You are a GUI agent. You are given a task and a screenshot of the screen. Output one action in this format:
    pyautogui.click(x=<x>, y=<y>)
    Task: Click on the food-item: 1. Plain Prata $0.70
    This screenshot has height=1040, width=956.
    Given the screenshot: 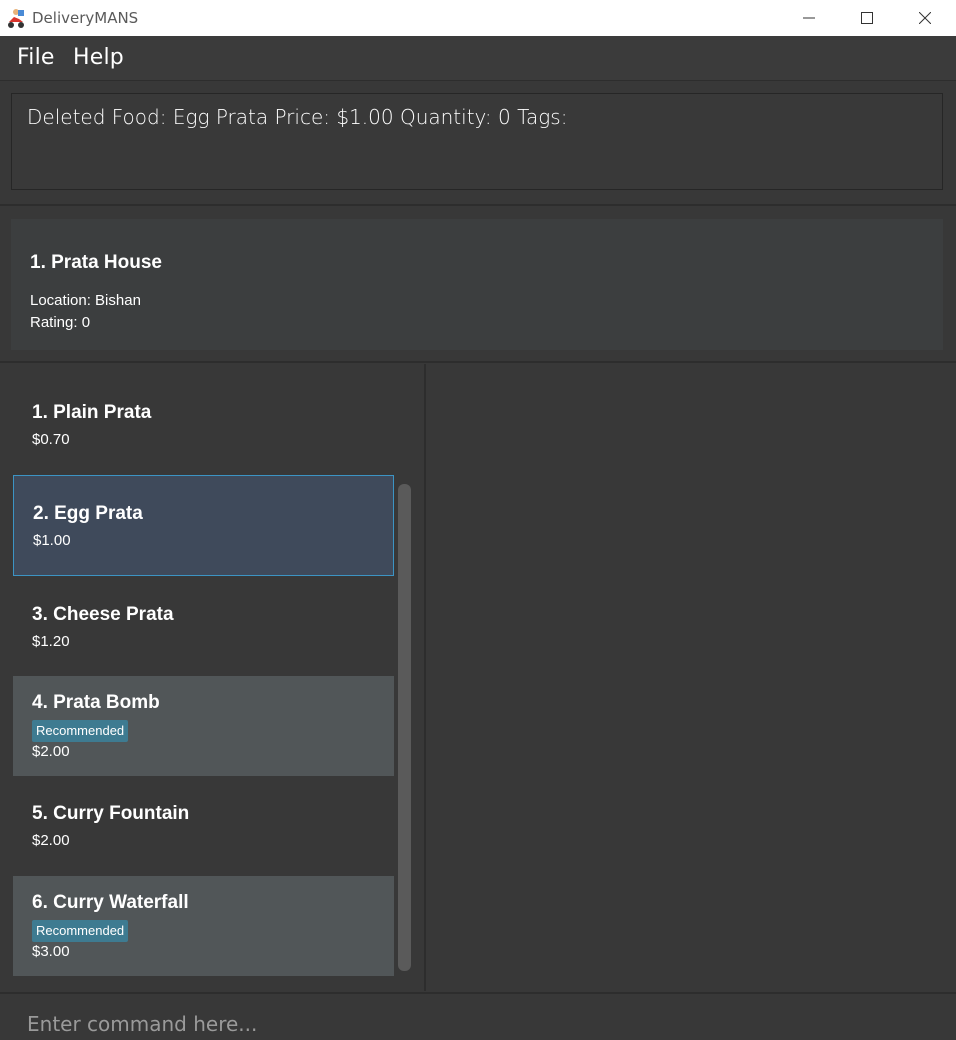 What is the action you would take?
    pyautogui.click(x=203, y=428)
    